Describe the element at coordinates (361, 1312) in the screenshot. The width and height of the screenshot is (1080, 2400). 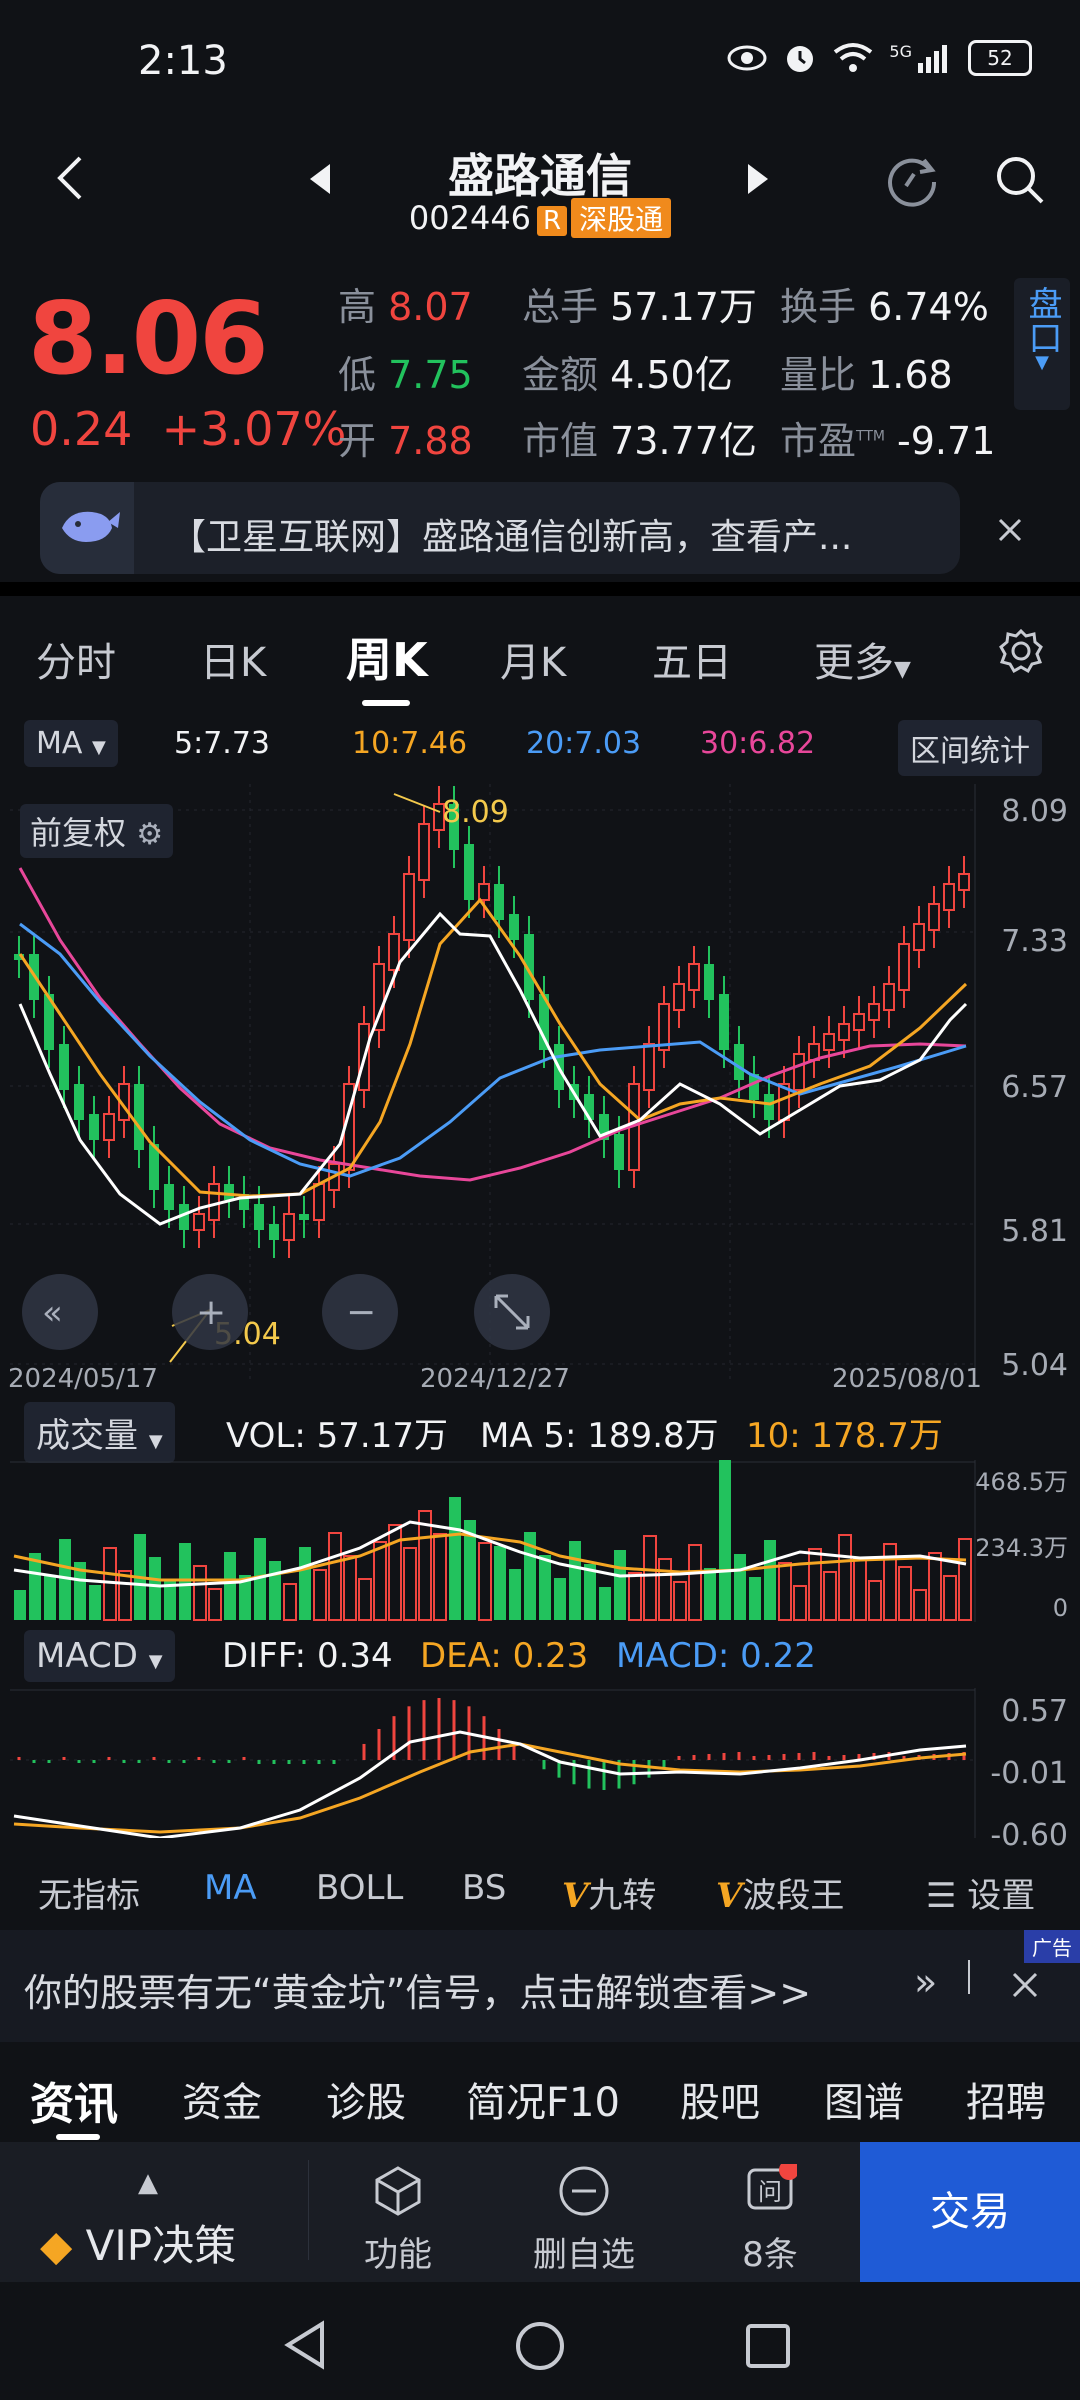
I see `zoom-out-glyph: −` at that location.